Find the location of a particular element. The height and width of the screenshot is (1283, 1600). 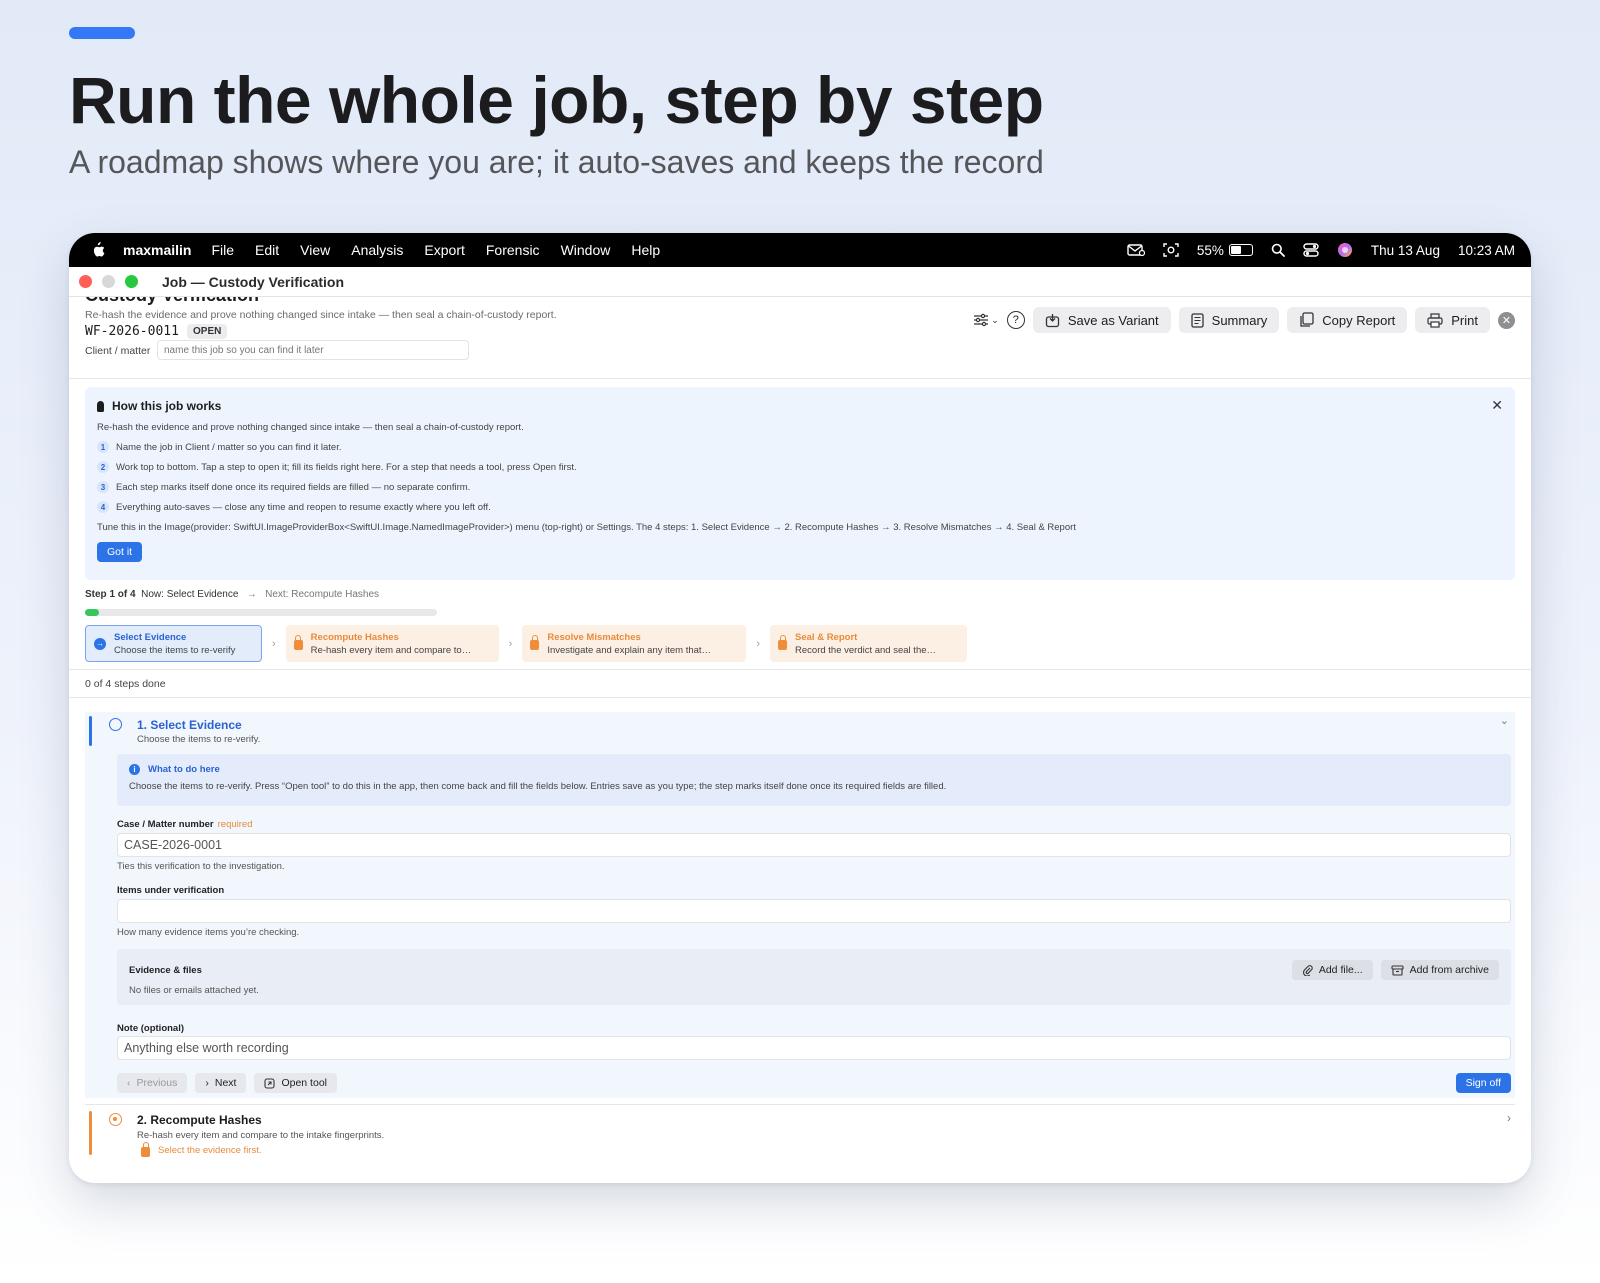

chevron-right-icon: › is located at coordinates (274, 643).